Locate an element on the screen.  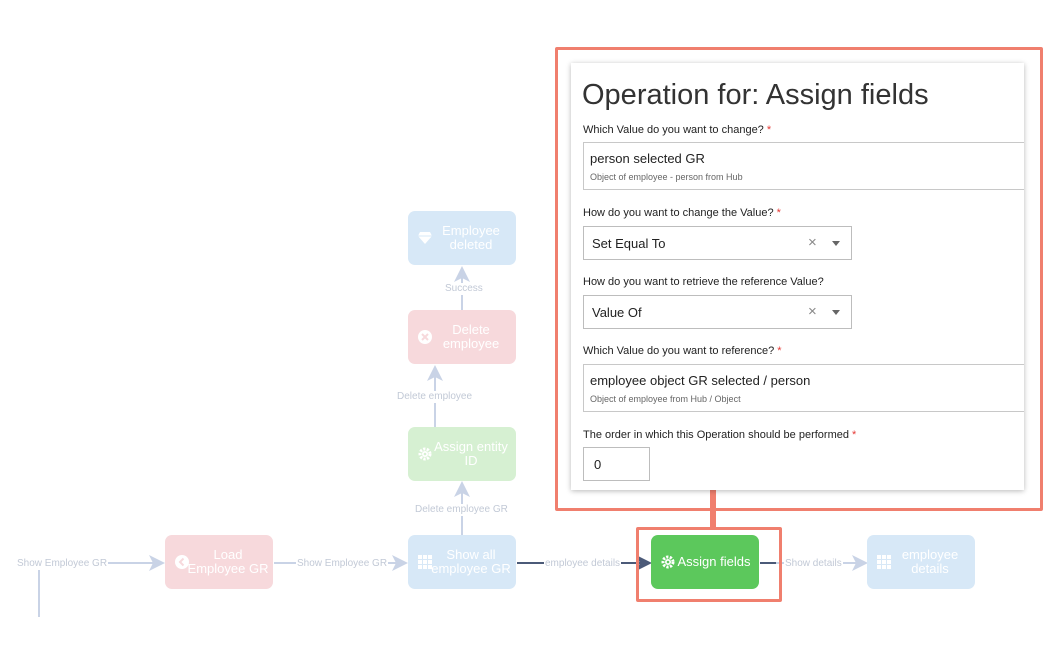
node-assign-entity-id: Assign entity ID is located at coordinates (462, 454).